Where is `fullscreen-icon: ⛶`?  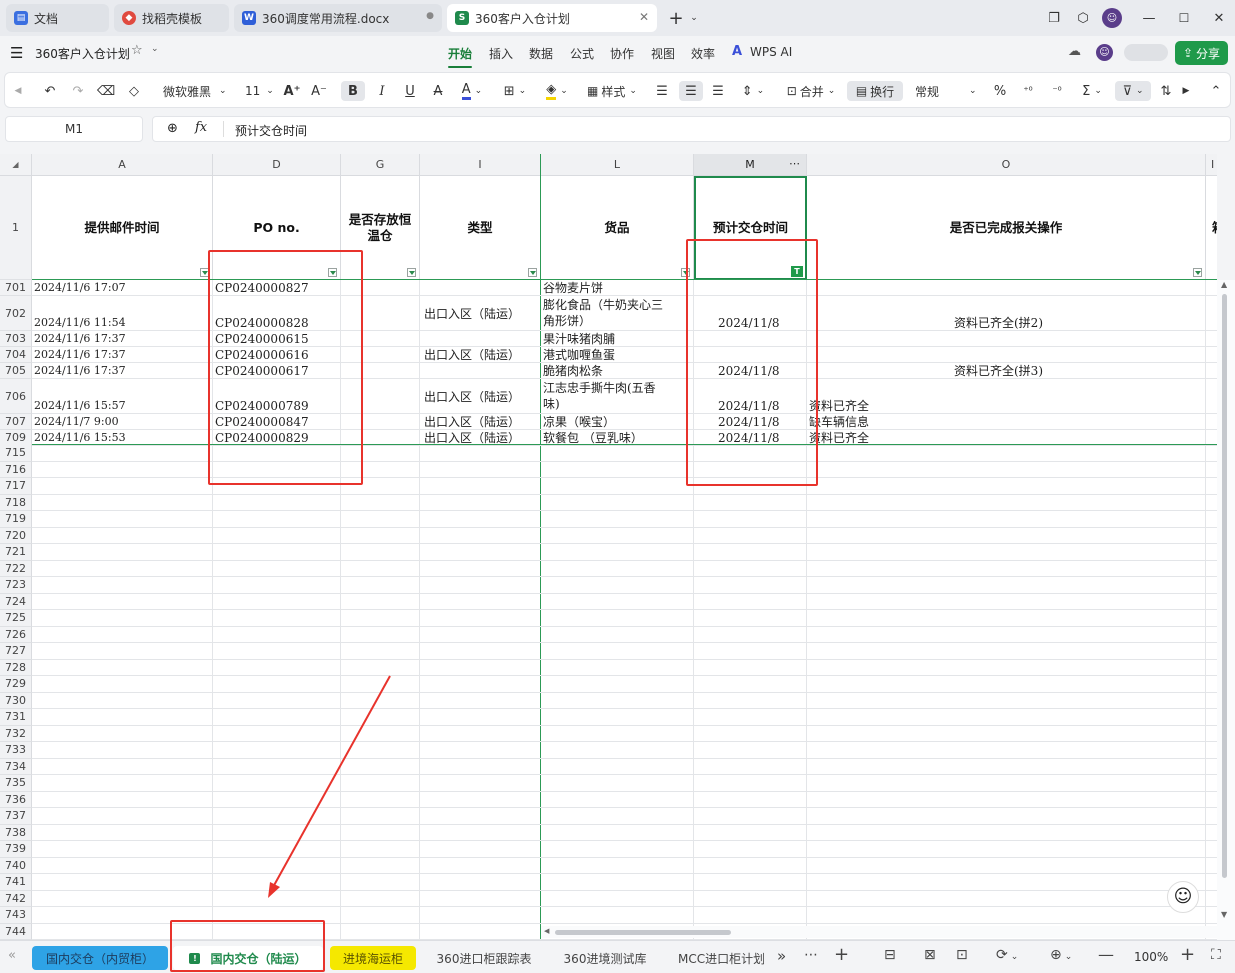
fullscreen-icon: ⛶ is located at coordinates (1216, 955).